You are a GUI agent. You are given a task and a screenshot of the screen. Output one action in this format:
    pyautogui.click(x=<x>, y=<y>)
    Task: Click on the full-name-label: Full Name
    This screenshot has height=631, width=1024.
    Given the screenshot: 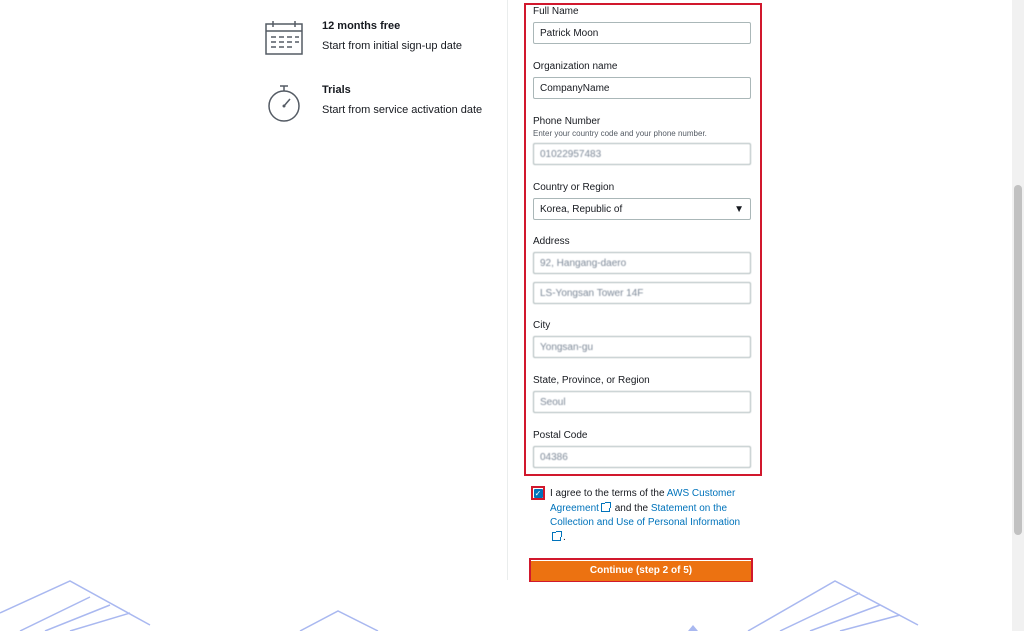 What is the action you would take?
    pyautogui.click(x=556, y=11)
    